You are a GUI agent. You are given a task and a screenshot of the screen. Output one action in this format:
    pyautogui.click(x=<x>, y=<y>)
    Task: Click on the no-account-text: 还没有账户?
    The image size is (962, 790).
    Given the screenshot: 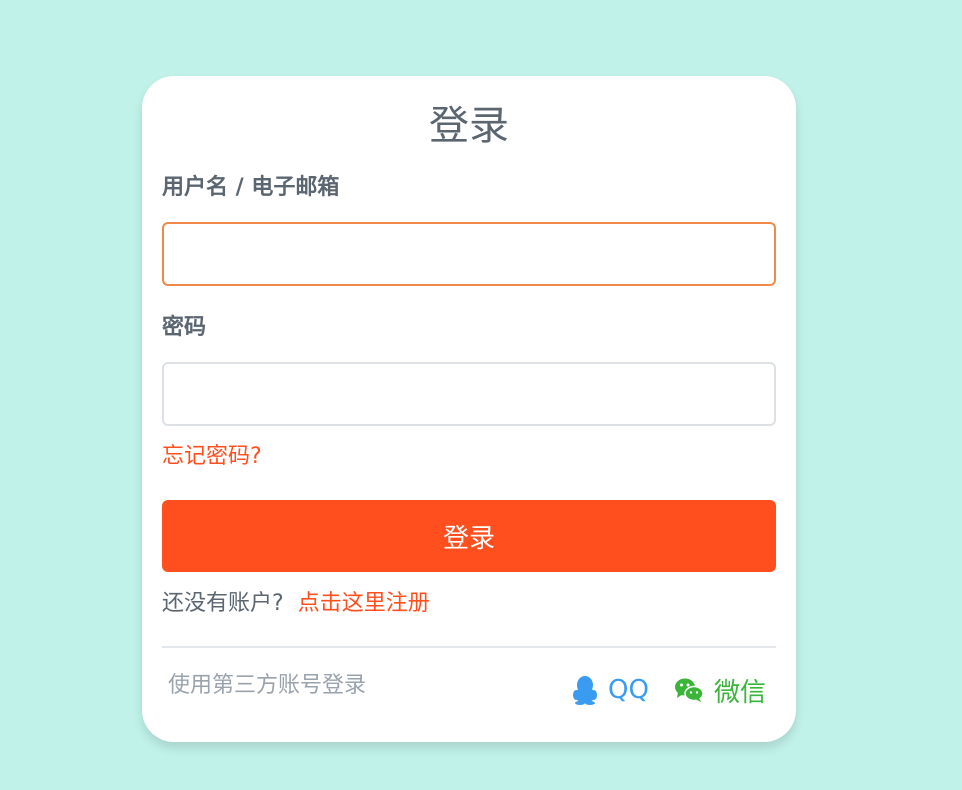 What is the action you would take?
    pyautogui.click(x=223, y=603)
    